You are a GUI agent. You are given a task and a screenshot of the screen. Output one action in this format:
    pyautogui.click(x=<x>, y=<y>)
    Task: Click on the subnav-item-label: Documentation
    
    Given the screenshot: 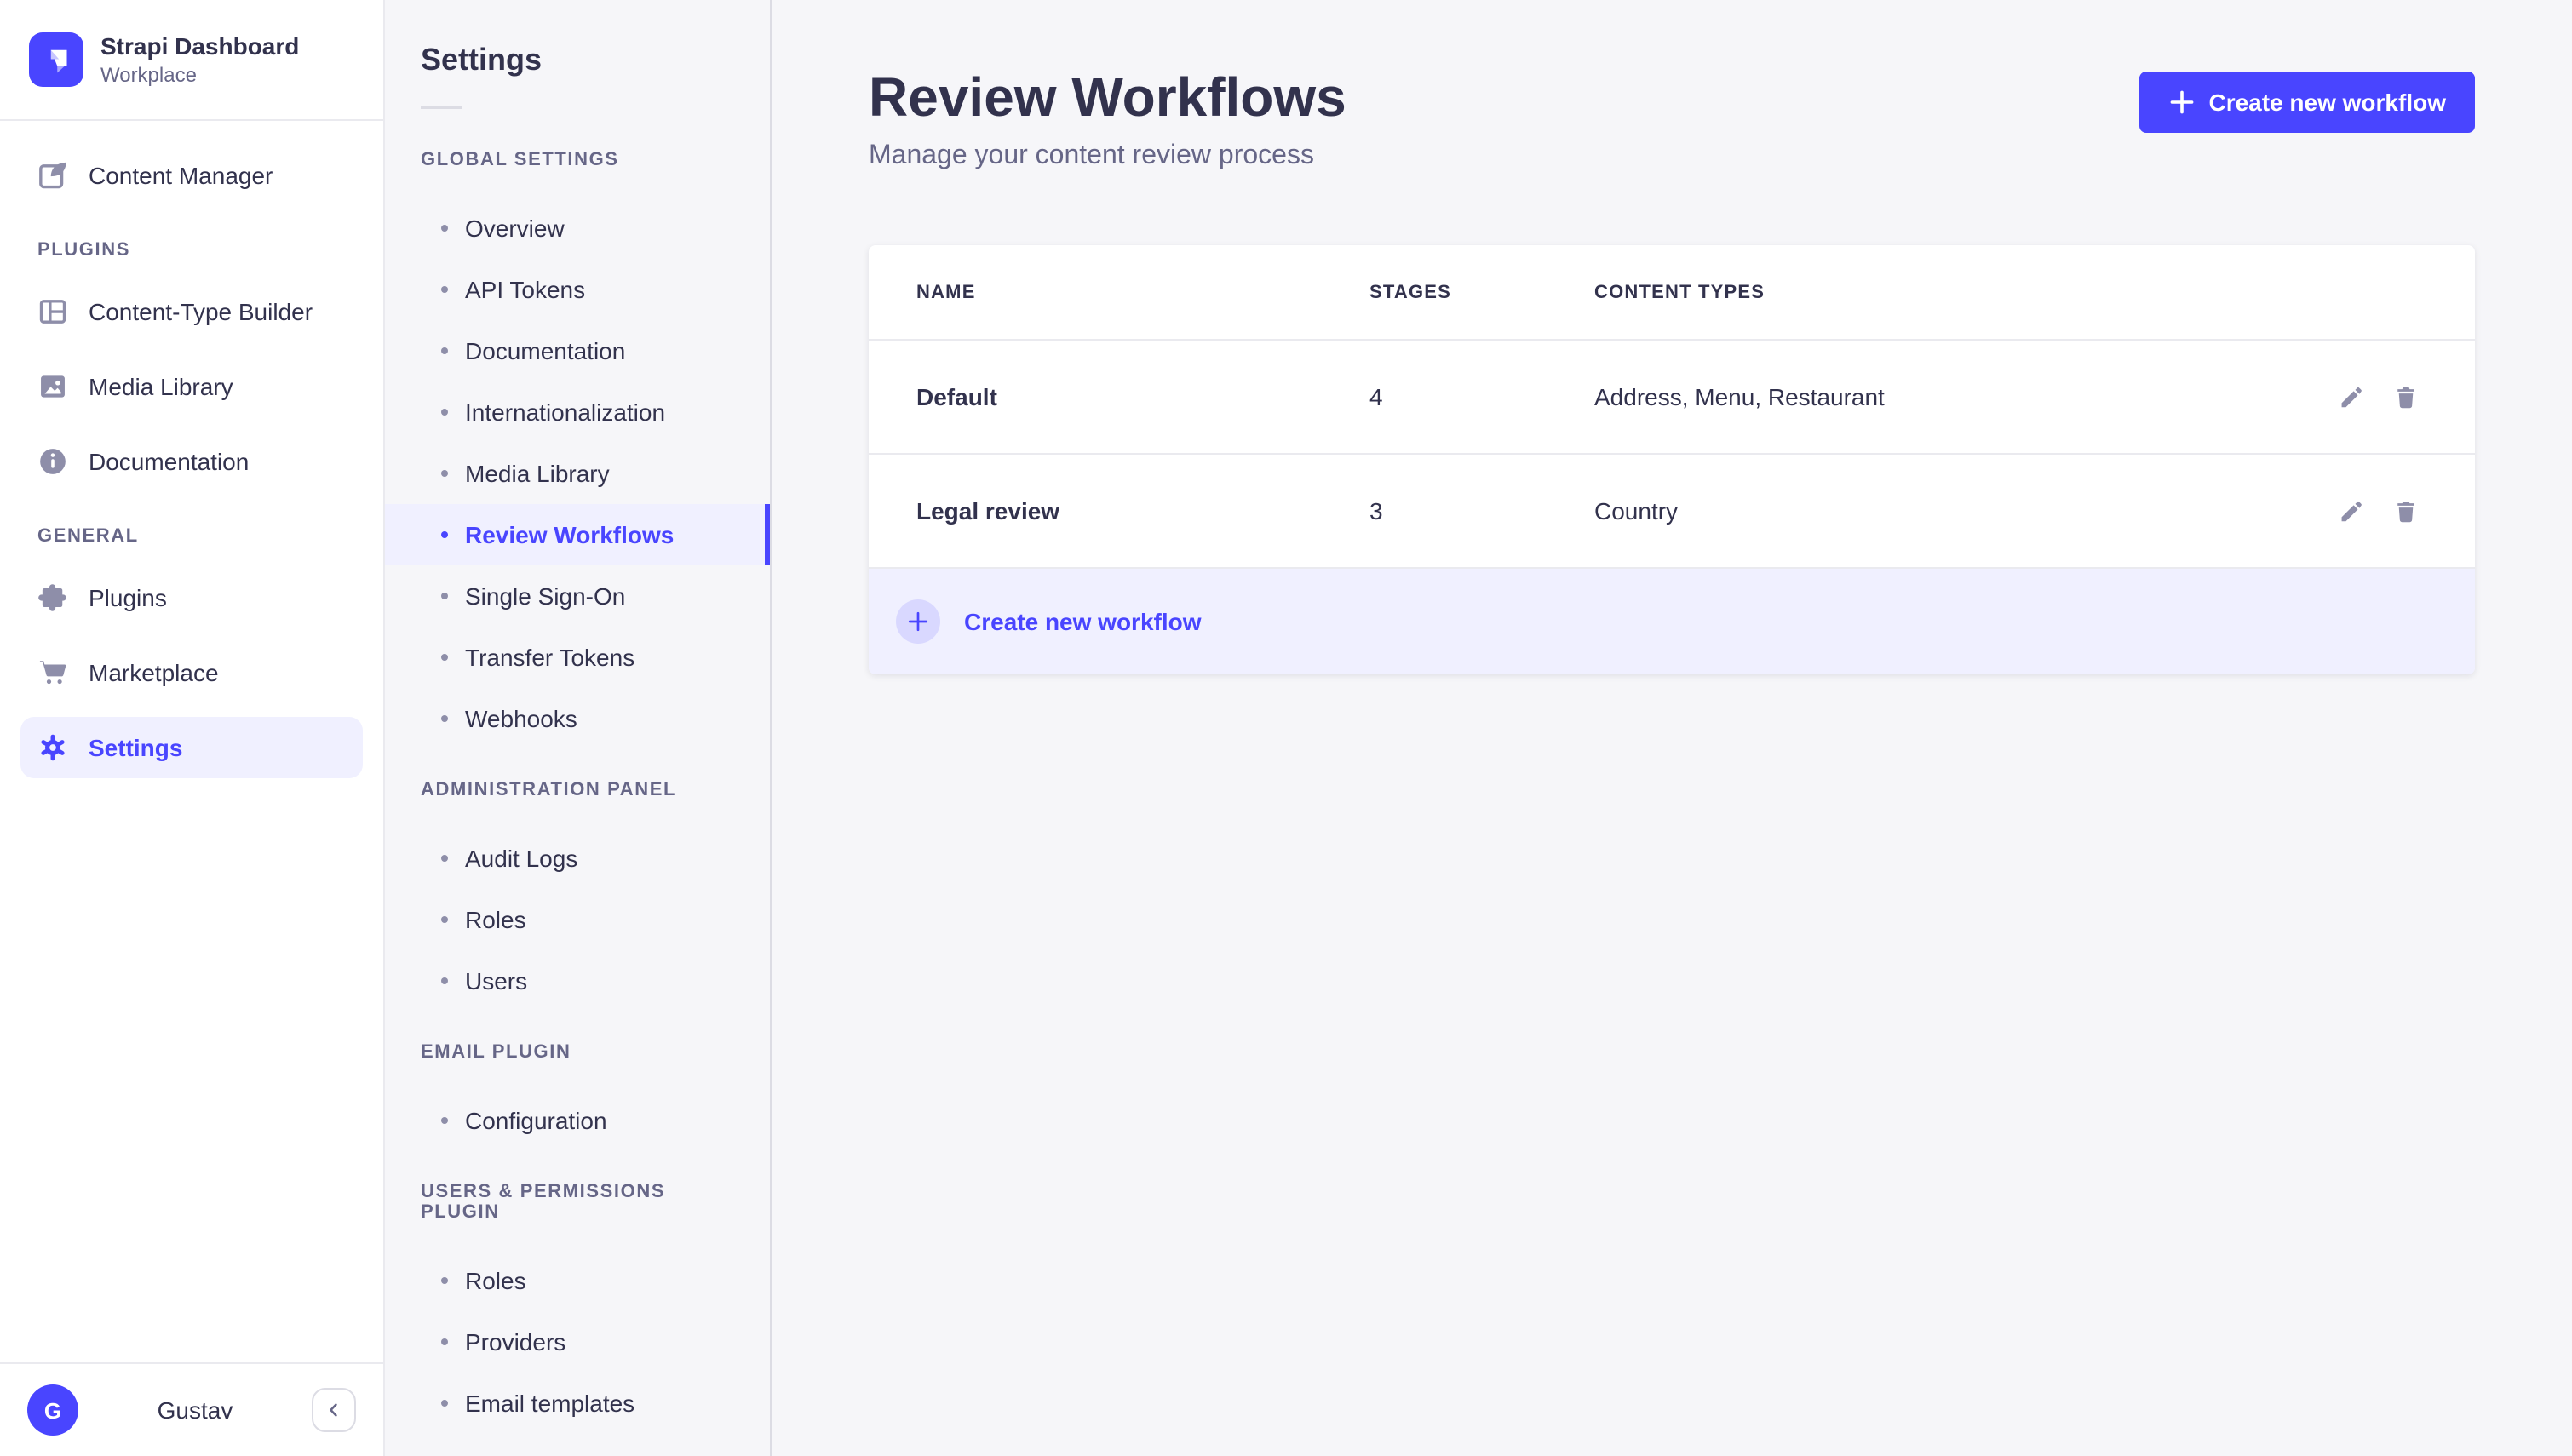 What is the action you would take?
    pyautogui.click(x=545, y=350)
    